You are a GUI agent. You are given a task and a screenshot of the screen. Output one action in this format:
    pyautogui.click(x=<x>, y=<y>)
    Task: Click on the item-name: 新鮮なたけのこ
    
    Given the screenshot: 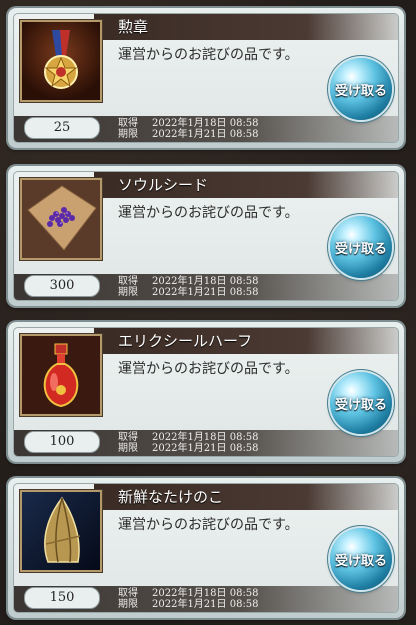 What is the action you would take?
    pyautogui.click(x=171, y=497)
    